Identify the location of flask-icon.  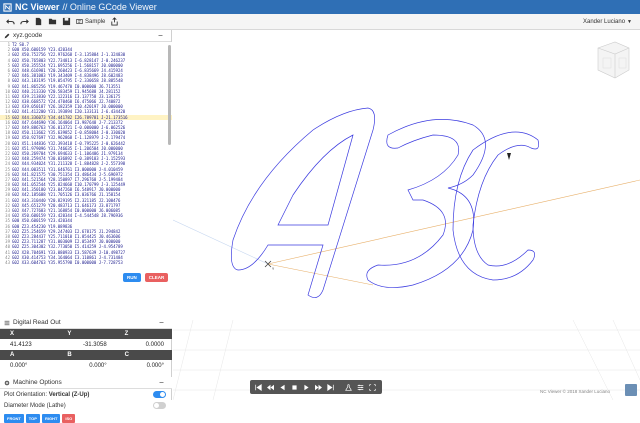
(348, 387).